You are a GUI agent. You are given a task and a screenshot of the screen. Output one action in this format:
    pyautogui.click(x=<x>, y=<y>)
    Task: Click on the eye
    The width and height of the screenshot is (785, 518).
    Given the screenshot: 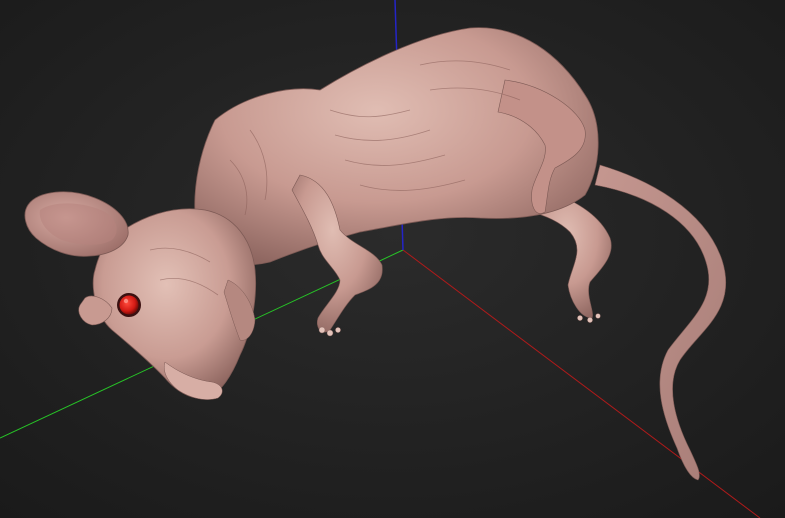 What is the action you would take?
    pyautogui.click(x=129, y=305)
    